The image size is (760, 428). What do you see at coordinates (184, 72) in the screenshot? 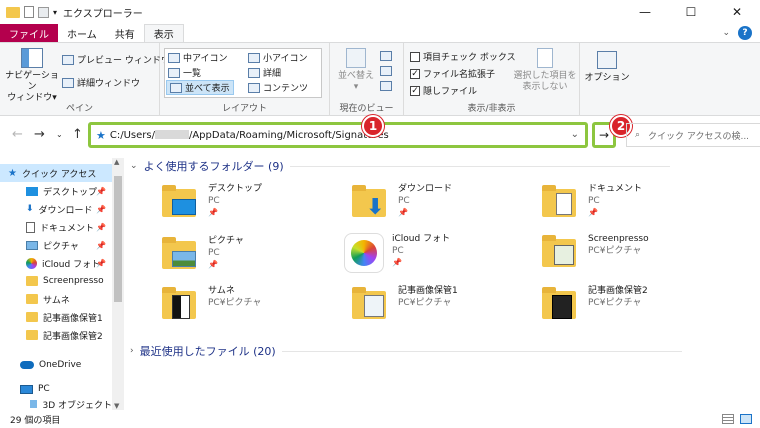
I see `layout-list: 一覧` at bounding box center [184, 72].